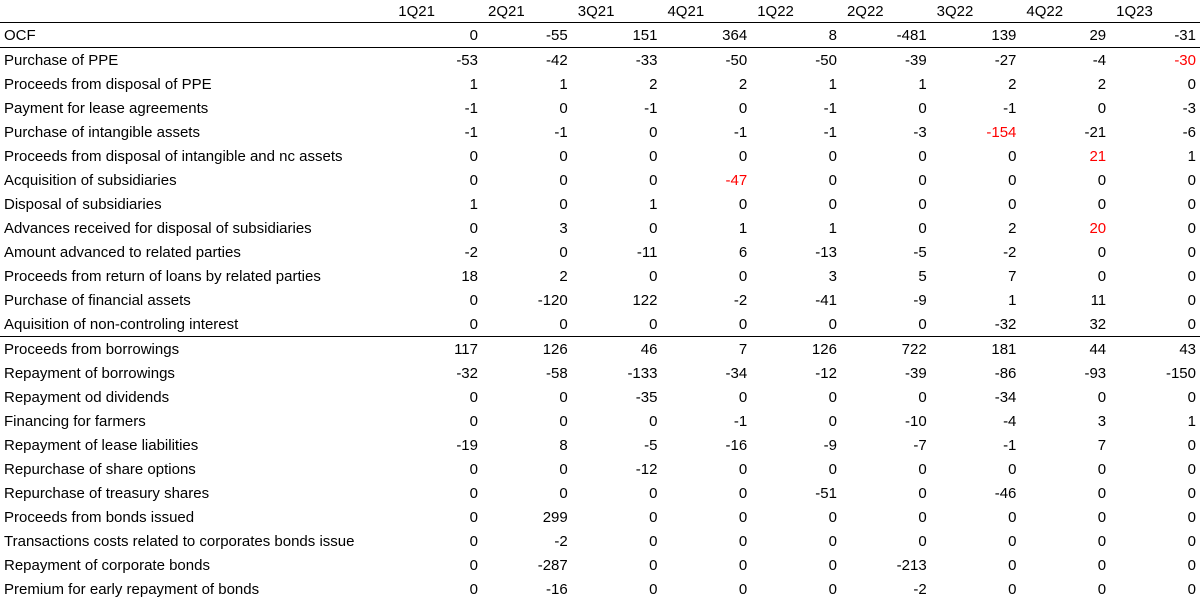  I want to click on row-label-cell: Proceeds from borrowings, so click(196, 349).